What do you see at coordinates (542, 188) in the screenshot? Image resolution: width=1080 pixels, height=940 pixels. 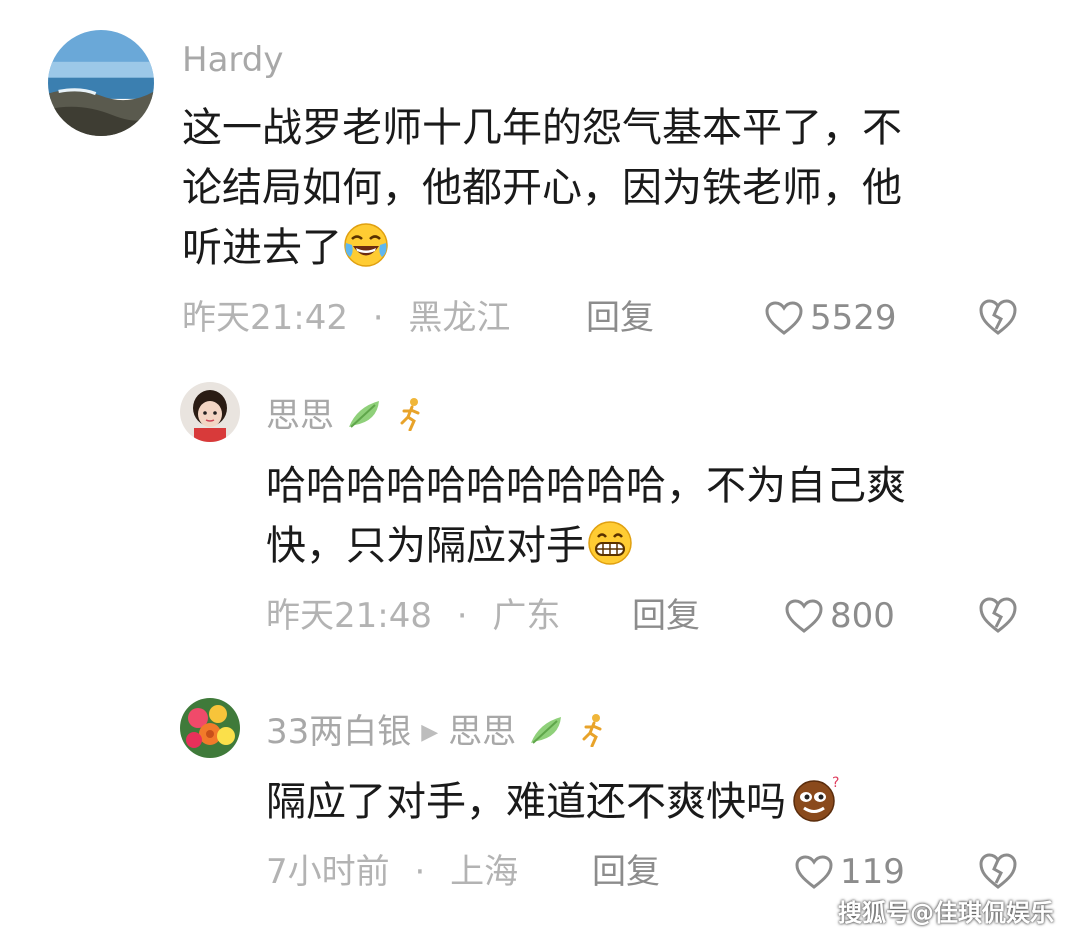 I see `comment-text-line: 论结局如何，他都开心，因为铁老师，他` at bounding box center [542, 188].